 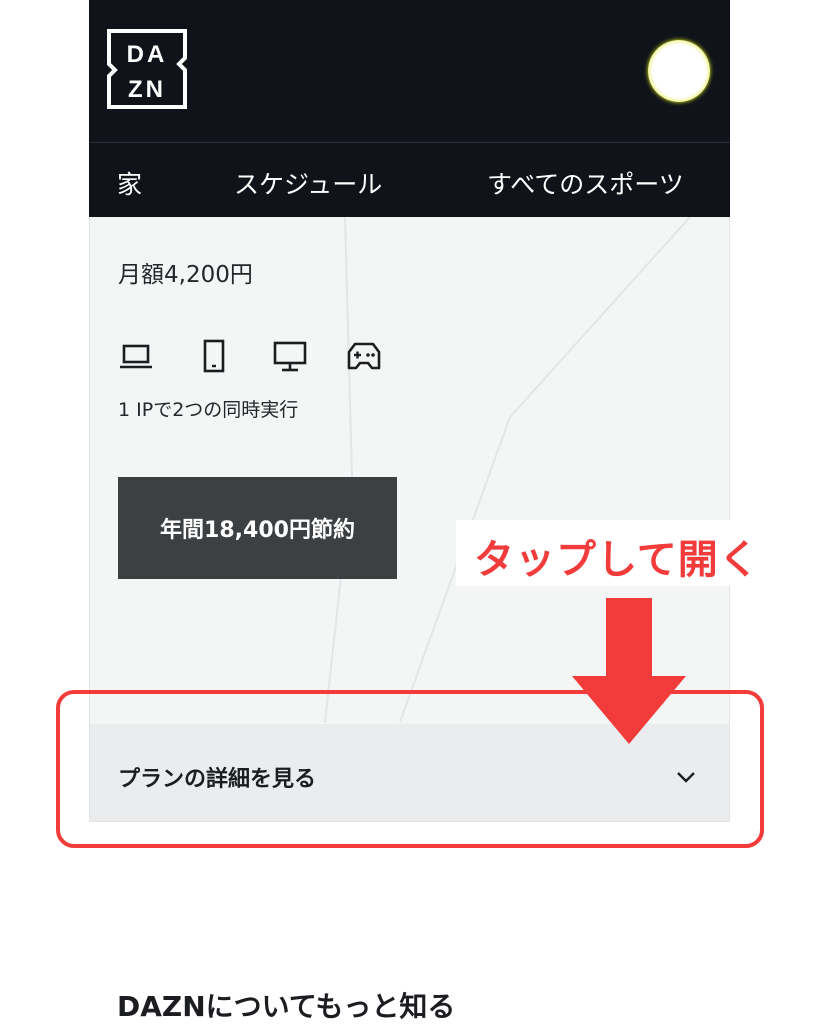 What do you see at coordinates (679, 71) in the screenshot?
I see `avatar` at bounding box center [679, 71].